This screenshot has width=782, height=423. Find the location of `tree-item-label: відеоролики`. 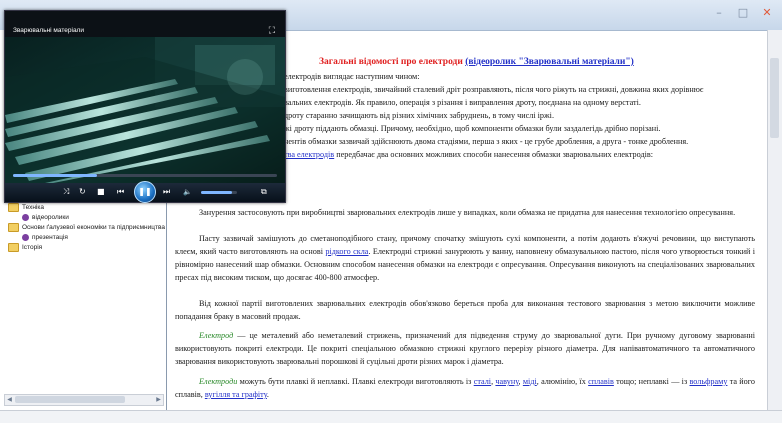

tree-item-label: відеоролики is located at coordinates (50, 217).